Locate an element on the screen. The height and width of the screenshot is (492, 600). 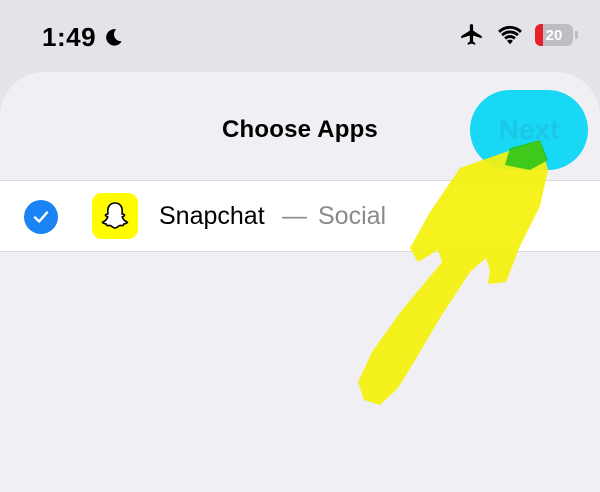
app-name: Snapchat is located at coordinates (212, 216).